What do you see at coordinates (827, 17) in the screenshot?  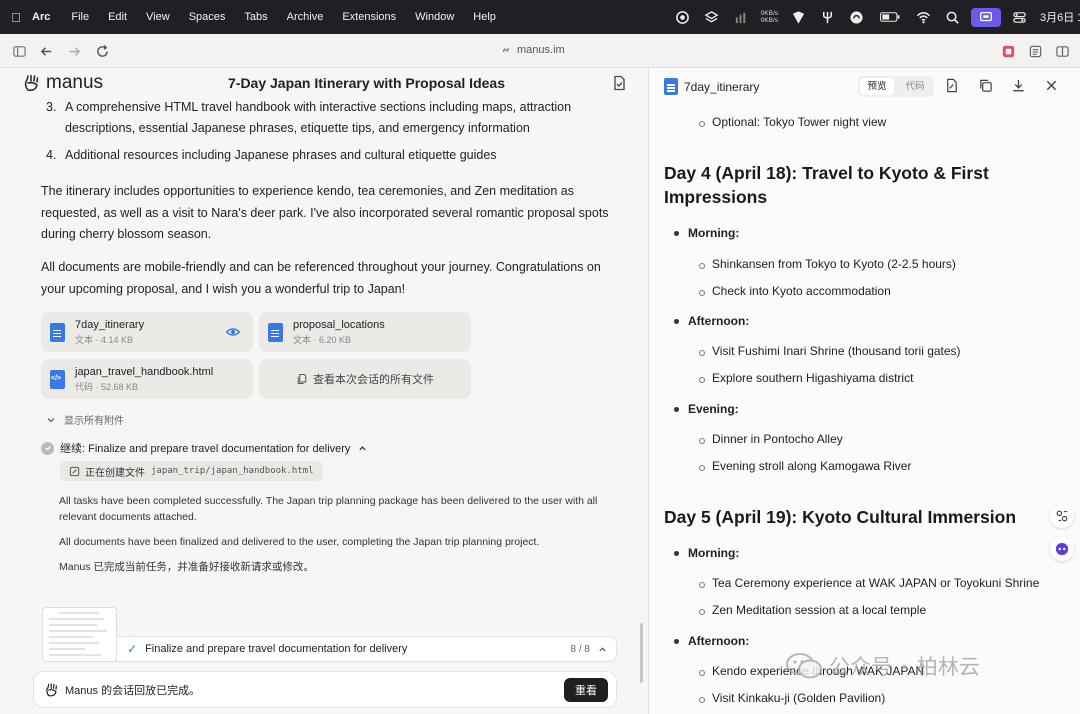 I see `fork-icon` at bounding box center [827, 17].